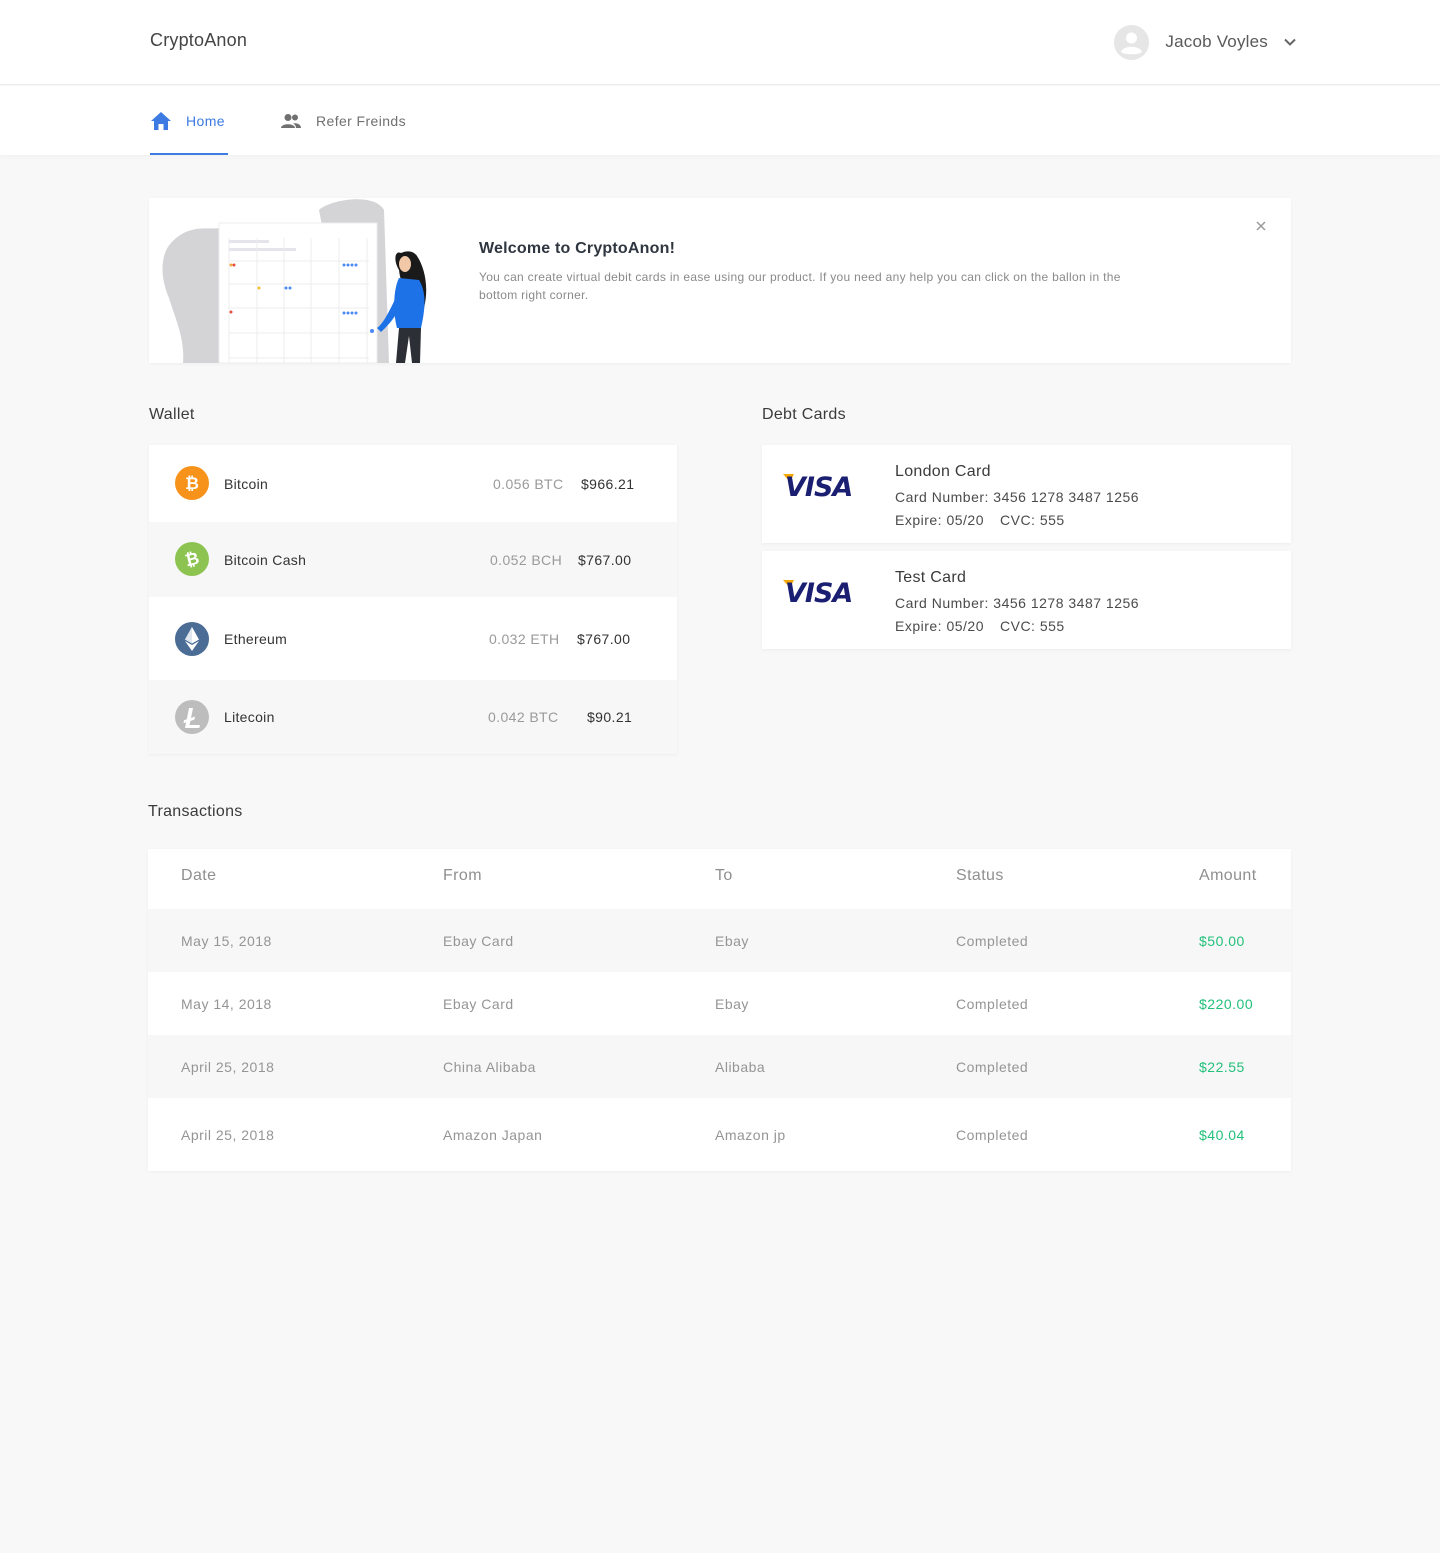  What do you see at coordinates (931, 577) in the screenshot?
I see `card-name: Test Card` at bounding box center [931, 577].